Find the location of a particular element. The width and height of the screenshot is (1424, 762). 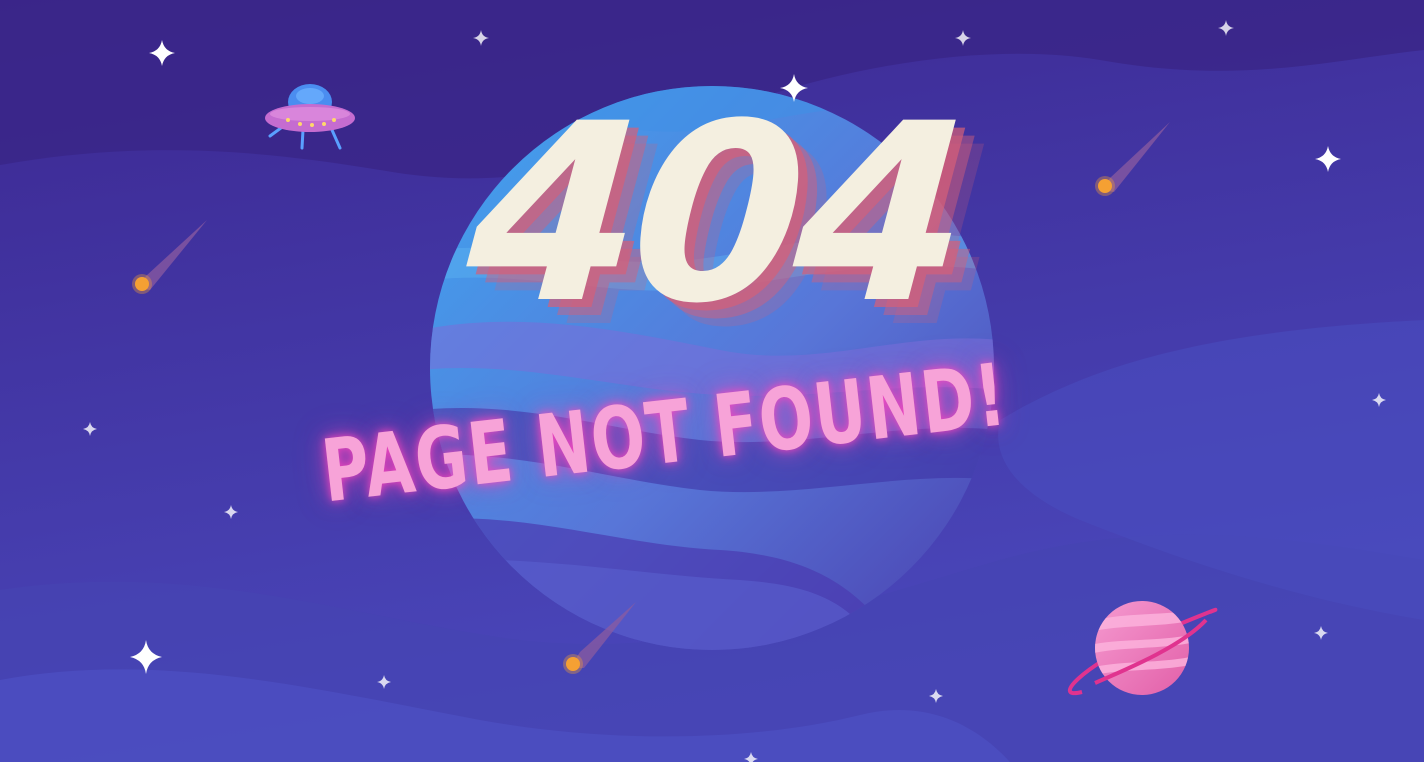

error-code-title: 404 is located at coordinates (715, 215).